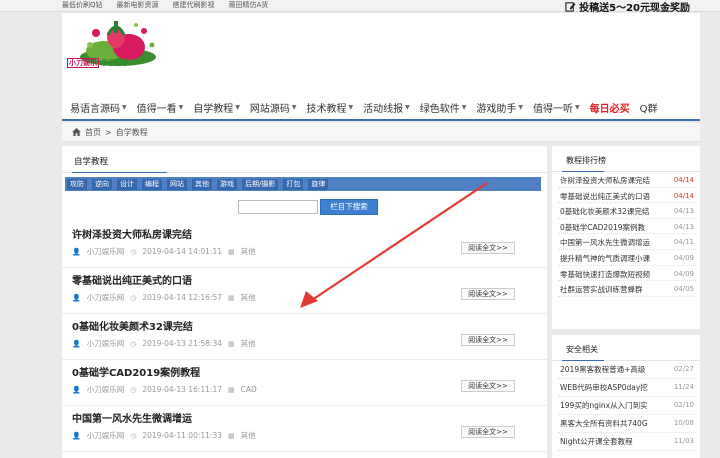 This screenshot has width=720, height=458. I want to click on category-tab: 攻防, so click(77, 184).